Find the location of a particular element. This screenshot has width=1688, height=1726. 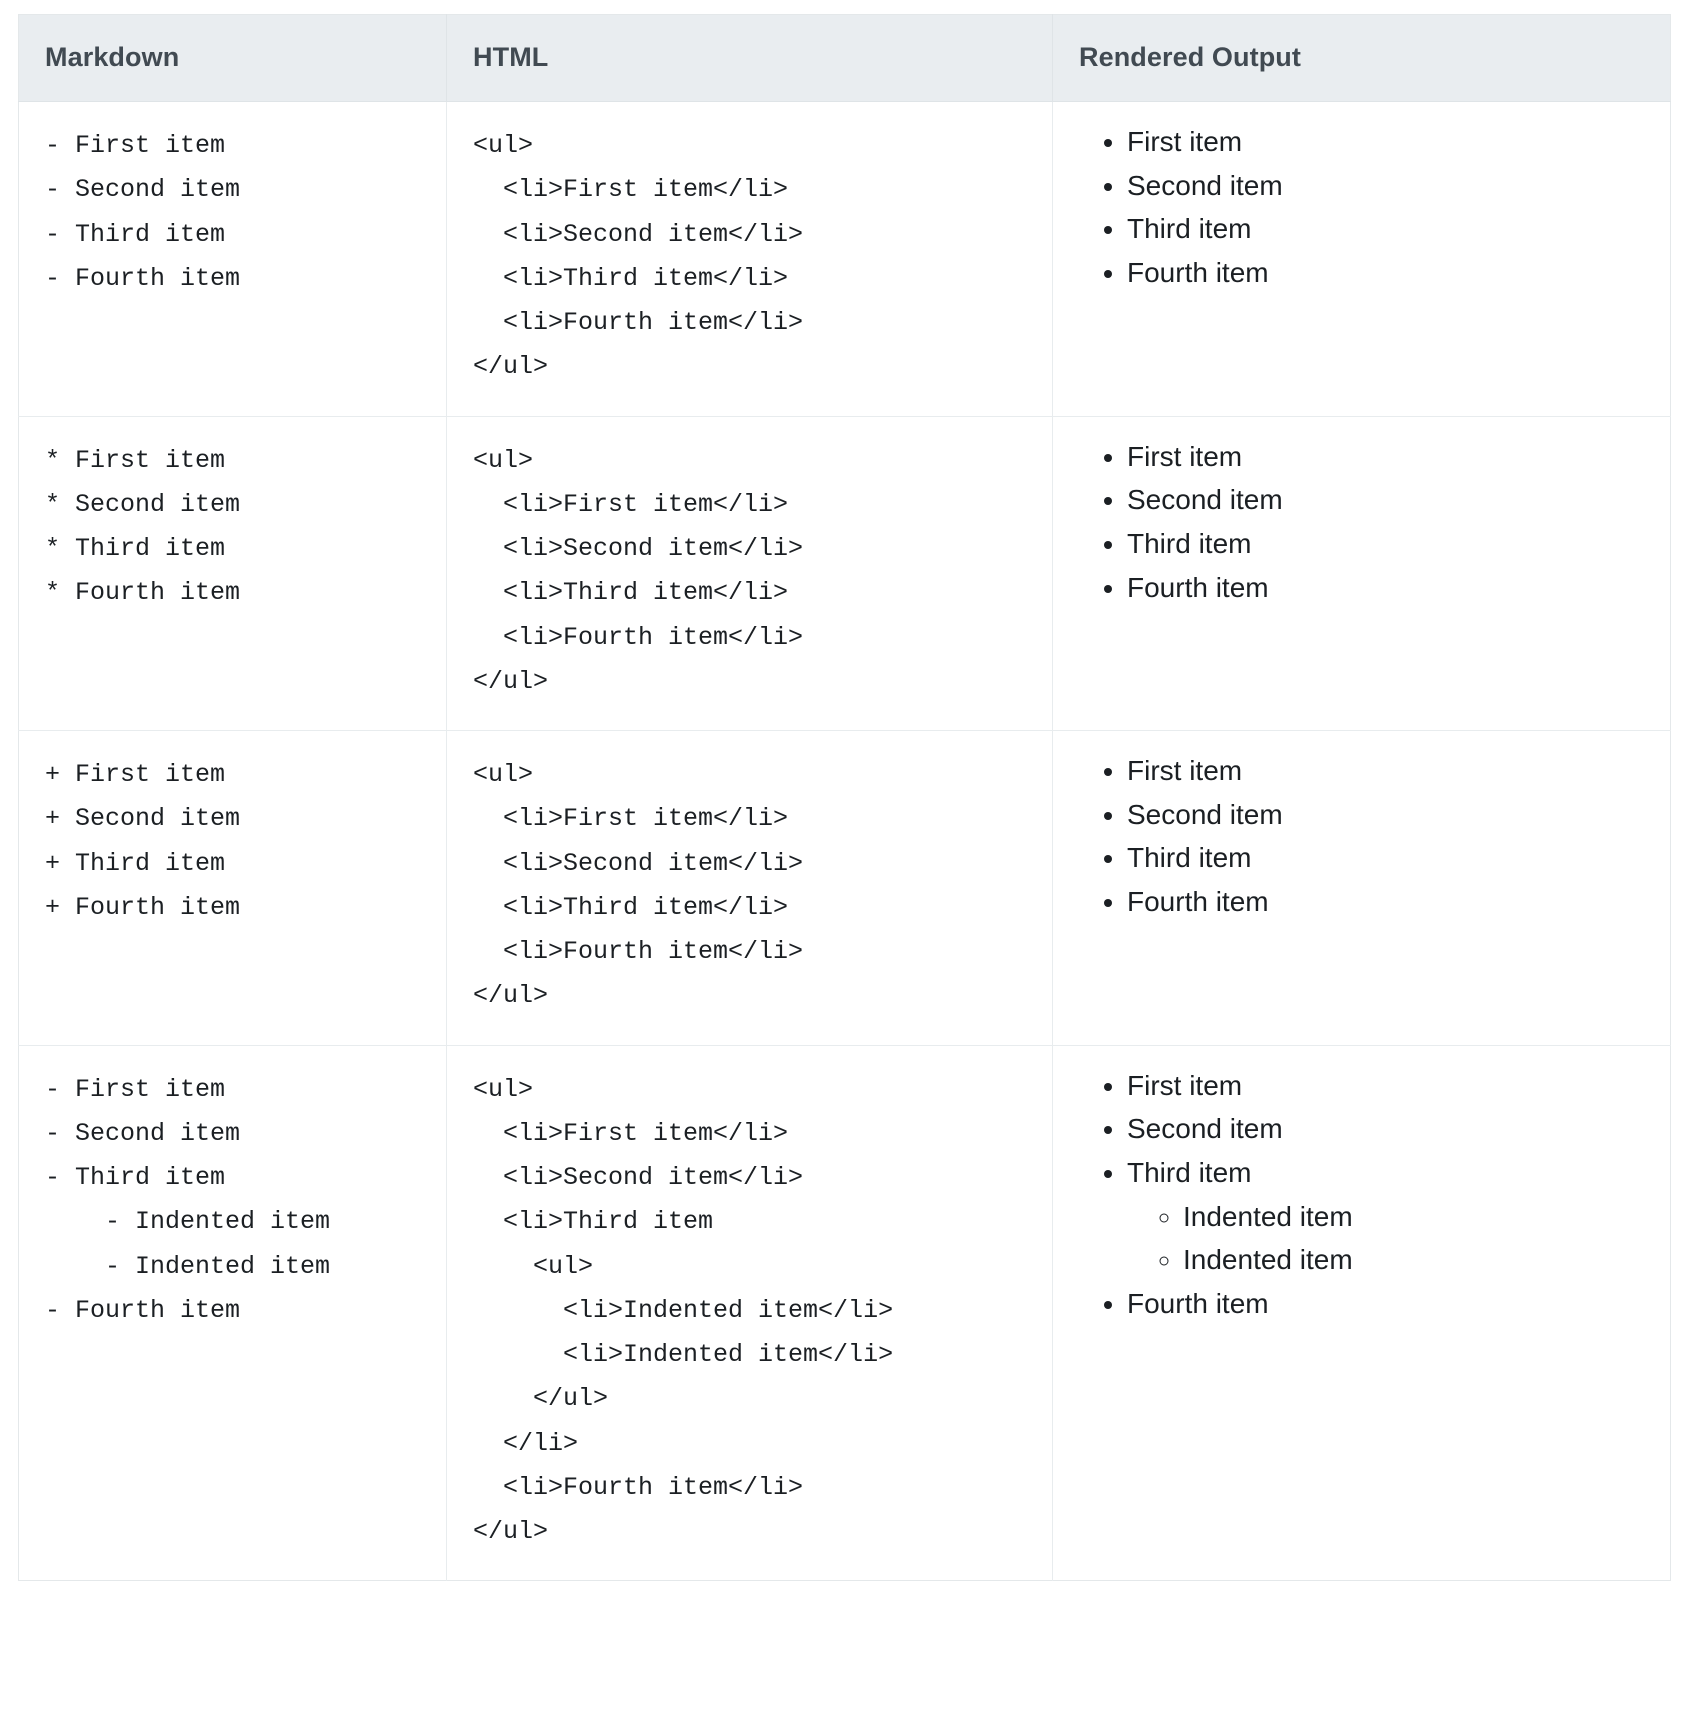

table-header: Markdown HTML Rendered Output is located at coordinates (844, 58).